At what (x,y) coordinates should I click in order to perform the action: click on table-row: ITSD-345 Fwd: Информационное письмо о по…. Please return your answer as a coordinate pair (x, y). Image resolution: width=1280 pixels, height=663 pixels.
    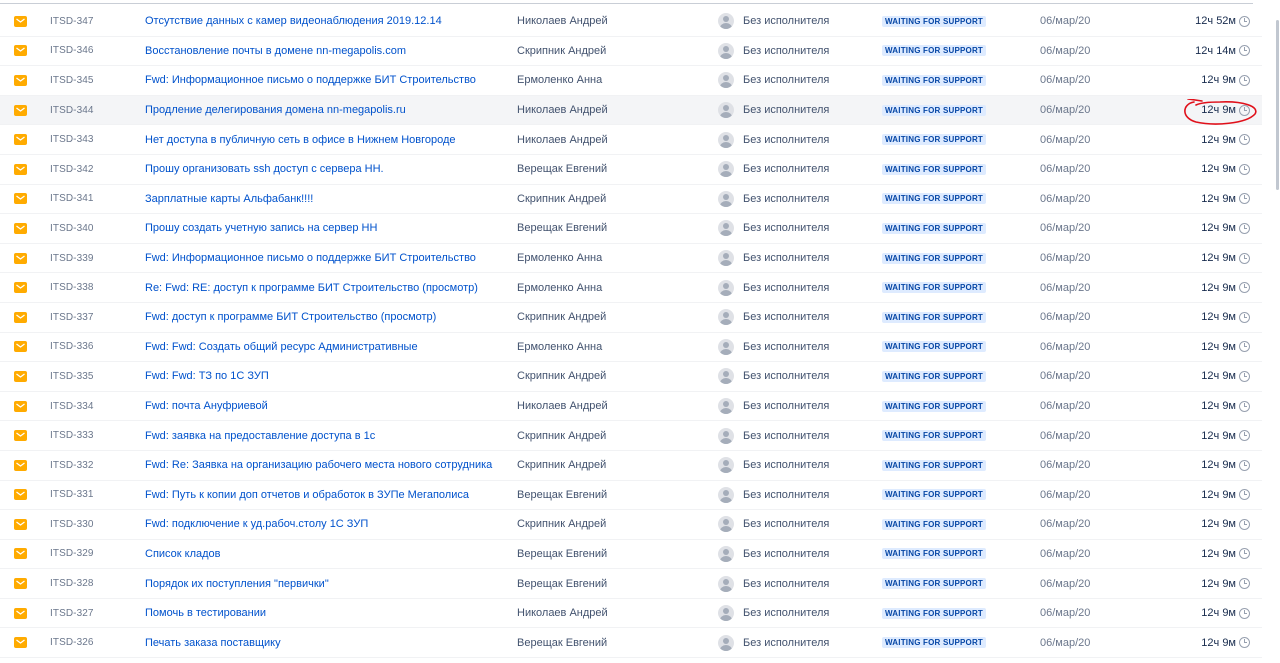
    Looking at the image, I should click on (631, 81).